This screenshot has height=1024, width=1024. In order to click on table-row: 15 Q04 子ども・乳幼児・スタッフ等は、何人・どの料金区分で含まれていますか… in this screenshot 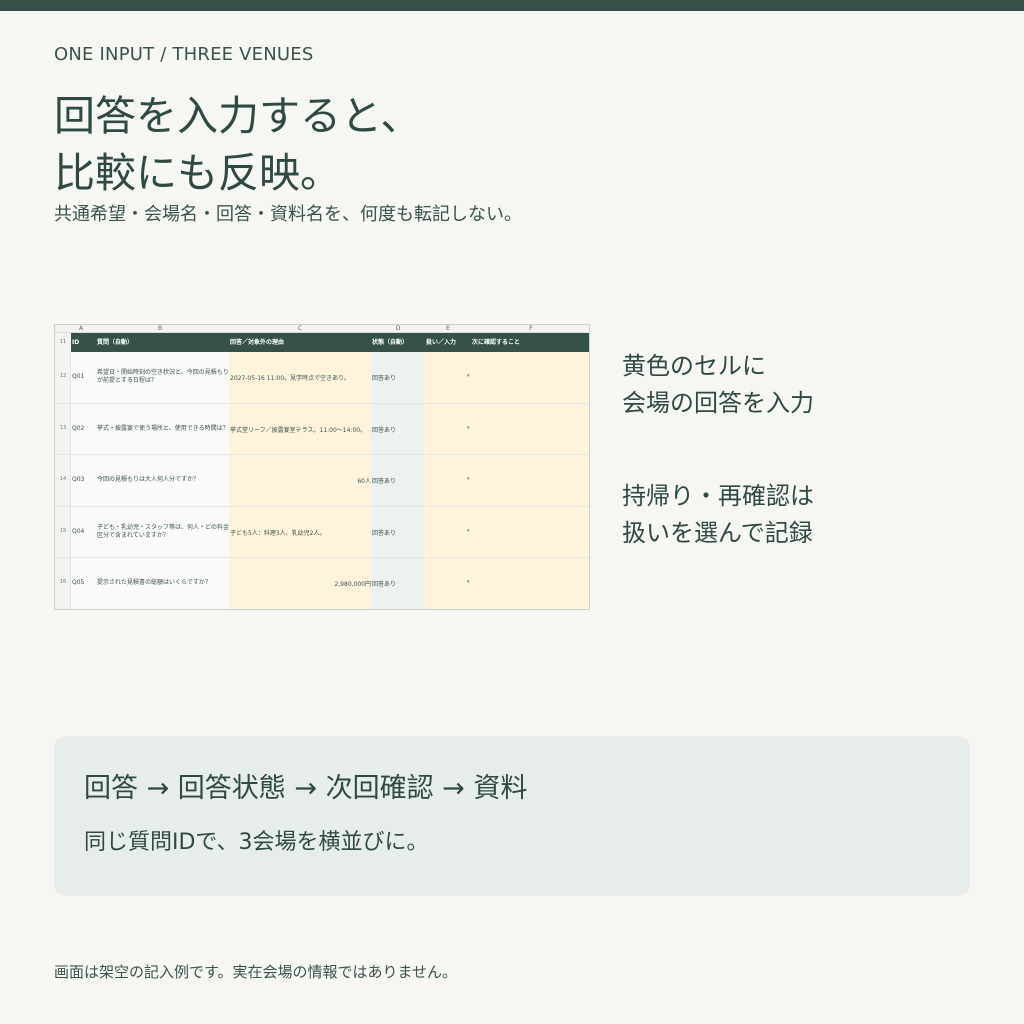, I will do `click(322, 533)`.